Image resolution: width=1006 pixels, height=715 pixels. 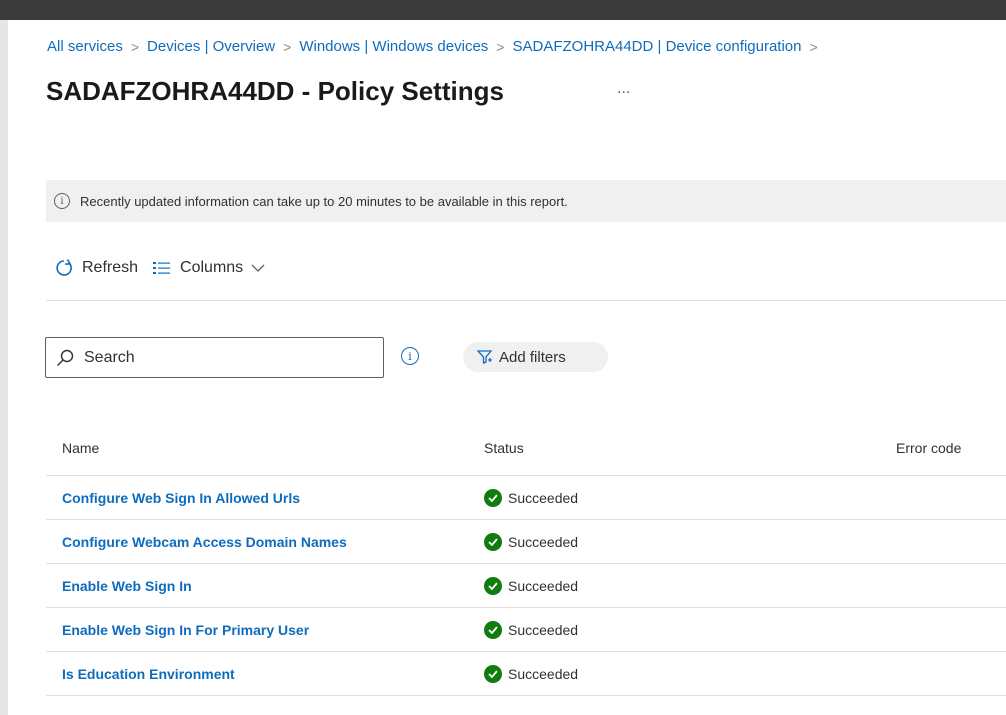 I want to click on search-icon, so click(x=65, y=357).